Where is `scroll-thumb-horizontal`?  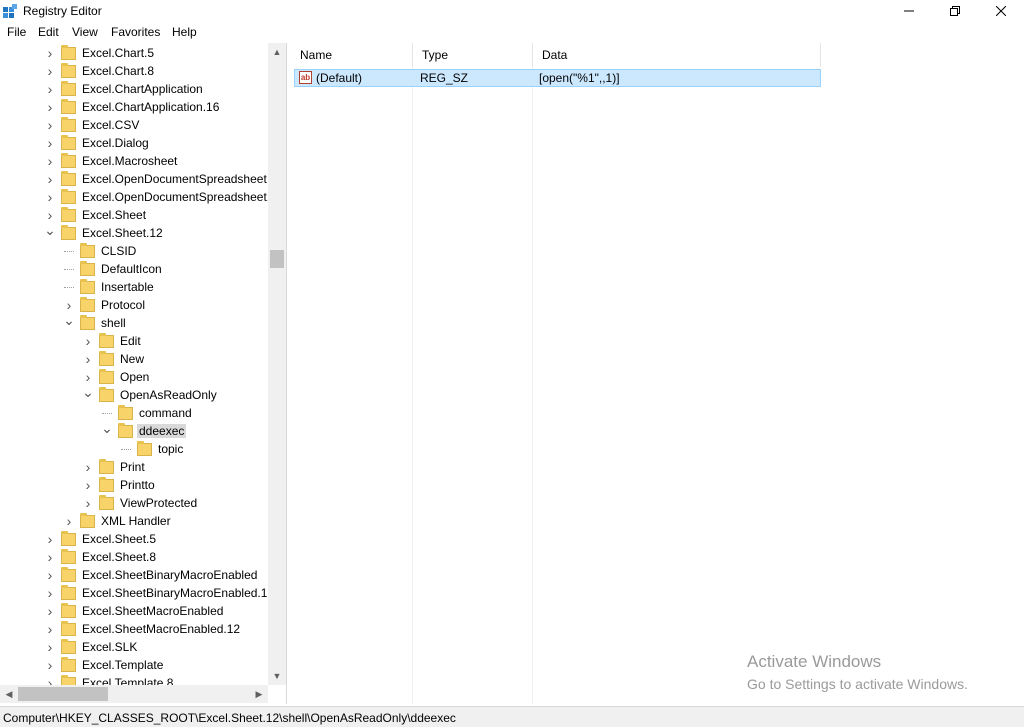
scroll-thumb-horizontal is located at coordinates (63, 694).